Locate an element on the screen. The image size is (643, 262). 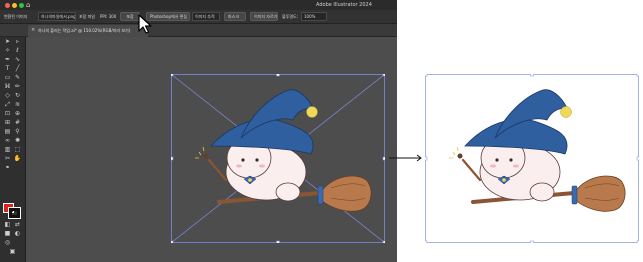
gradient-mode-icon: ◐ is located at coordinates (17, 234).